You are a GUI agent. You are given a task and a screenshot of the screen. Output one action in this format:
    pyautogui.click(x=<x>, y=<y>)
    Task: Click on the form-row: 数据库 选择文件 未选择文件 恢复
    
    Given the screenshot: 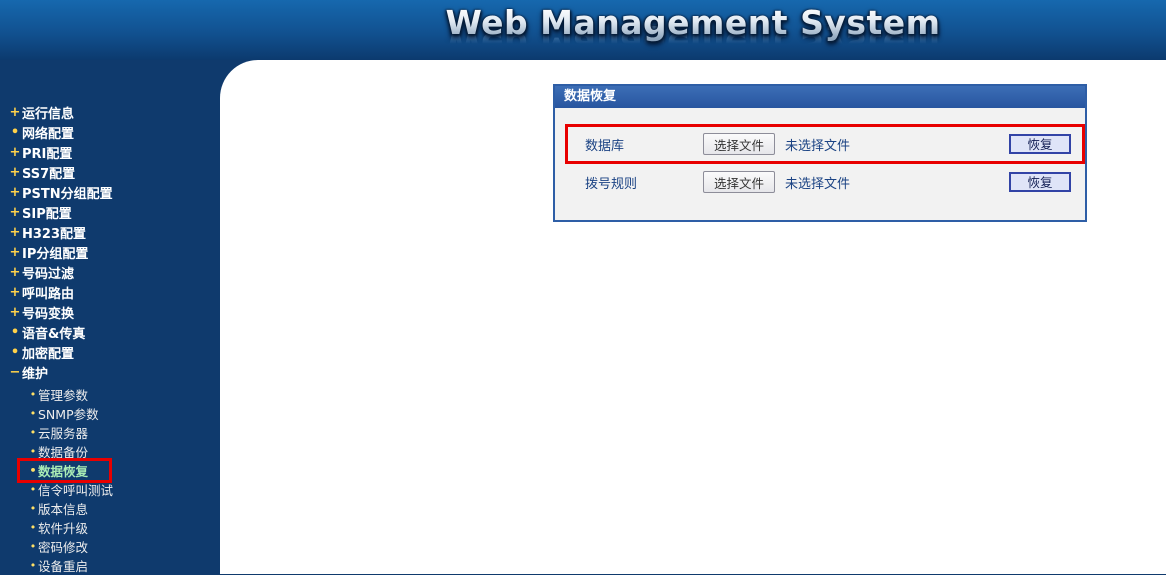 What is the action you would take?
    pyautogui.click(x=820, y=144)
    